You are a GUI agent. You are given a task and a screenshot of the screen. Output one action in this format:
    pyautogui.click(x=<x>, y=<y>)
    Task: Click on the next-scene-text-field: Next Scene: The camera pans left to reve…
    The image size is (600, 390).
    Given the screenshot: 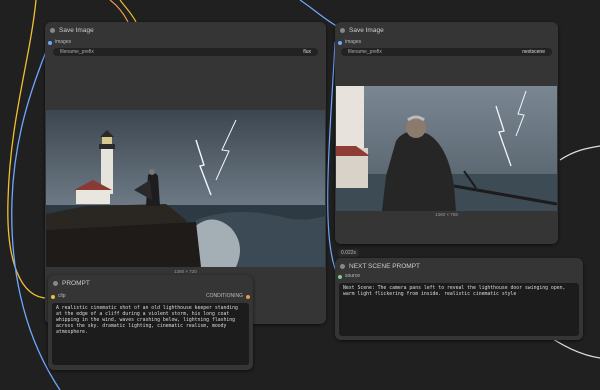 What is the action you would take?
    pyautogui.click(x=459, y=309)
    